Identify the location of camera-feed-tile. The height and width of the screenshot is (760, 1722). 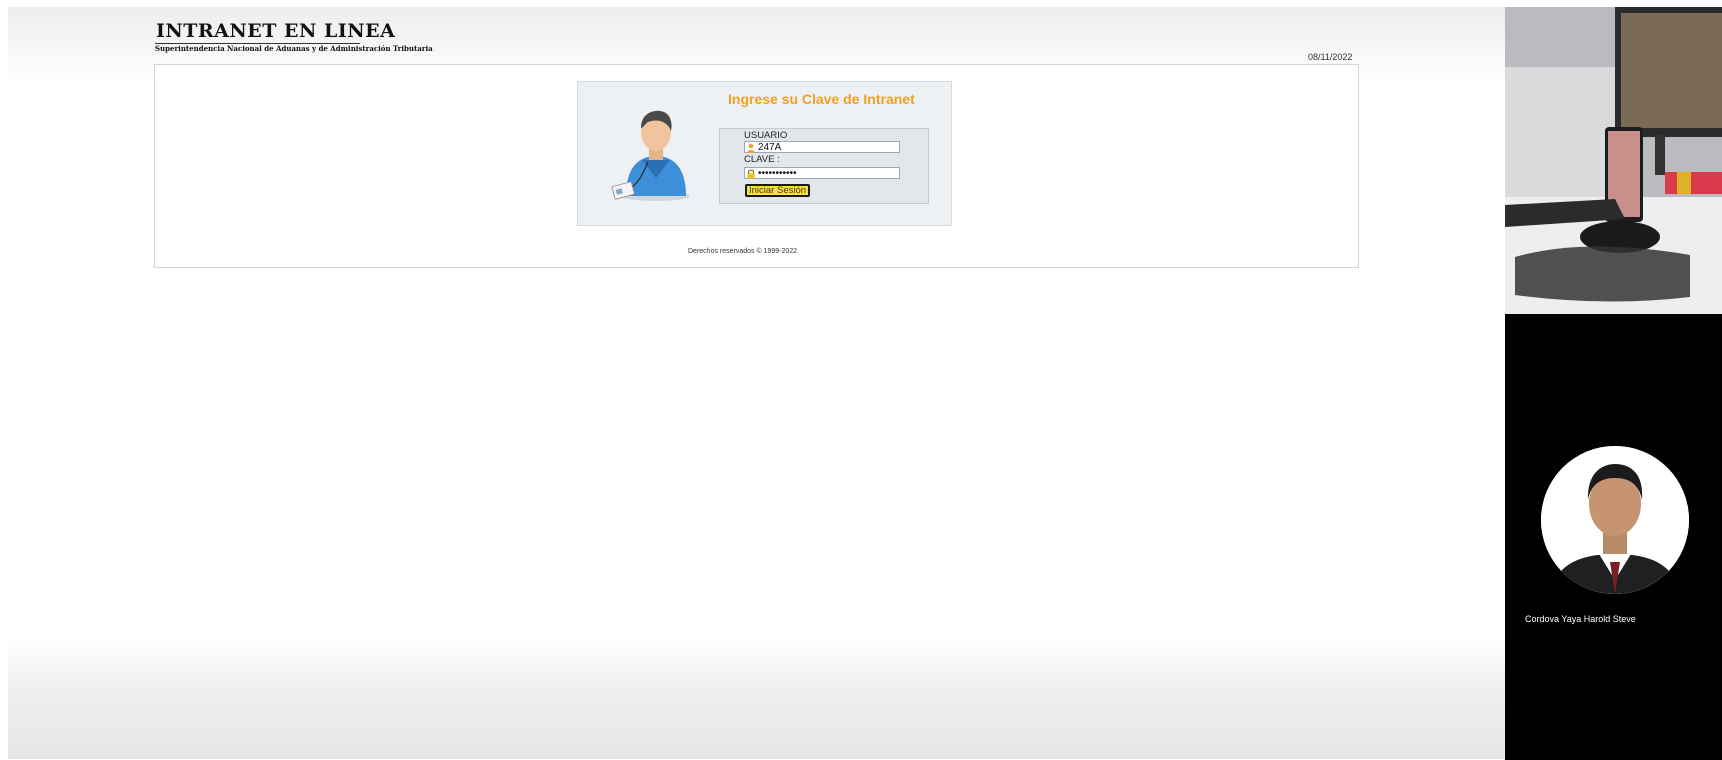
(1613, 160).